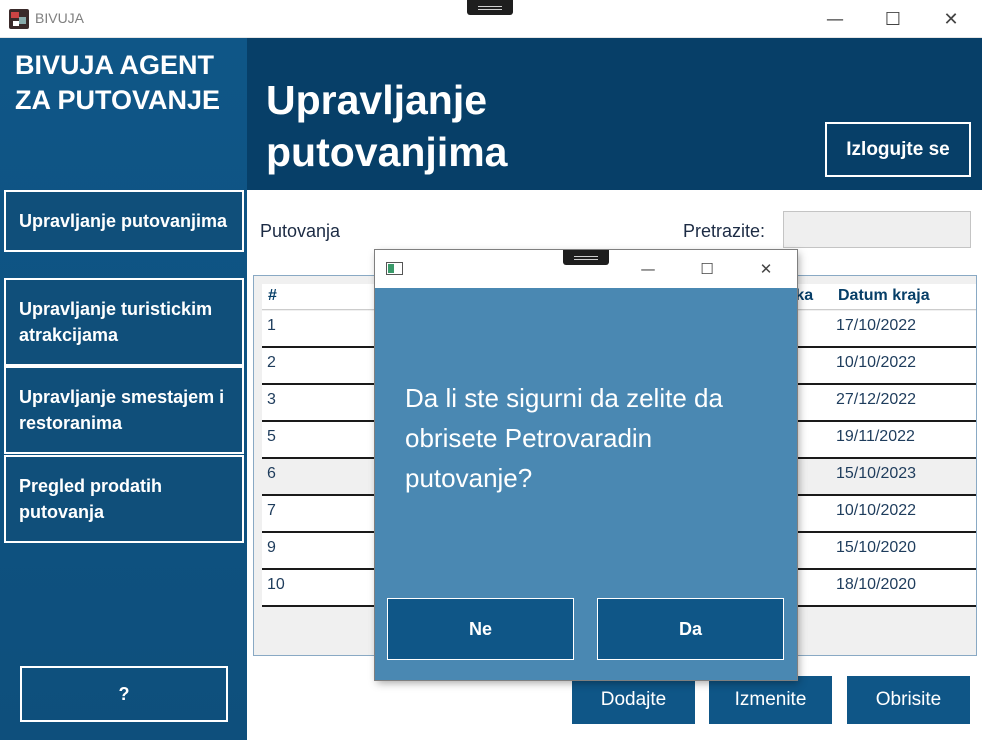  What do you see at coordinates (875, 436) in the screenshot?
I see `cell-end-date: 19/11/2022` at bounding box center [875, 436].